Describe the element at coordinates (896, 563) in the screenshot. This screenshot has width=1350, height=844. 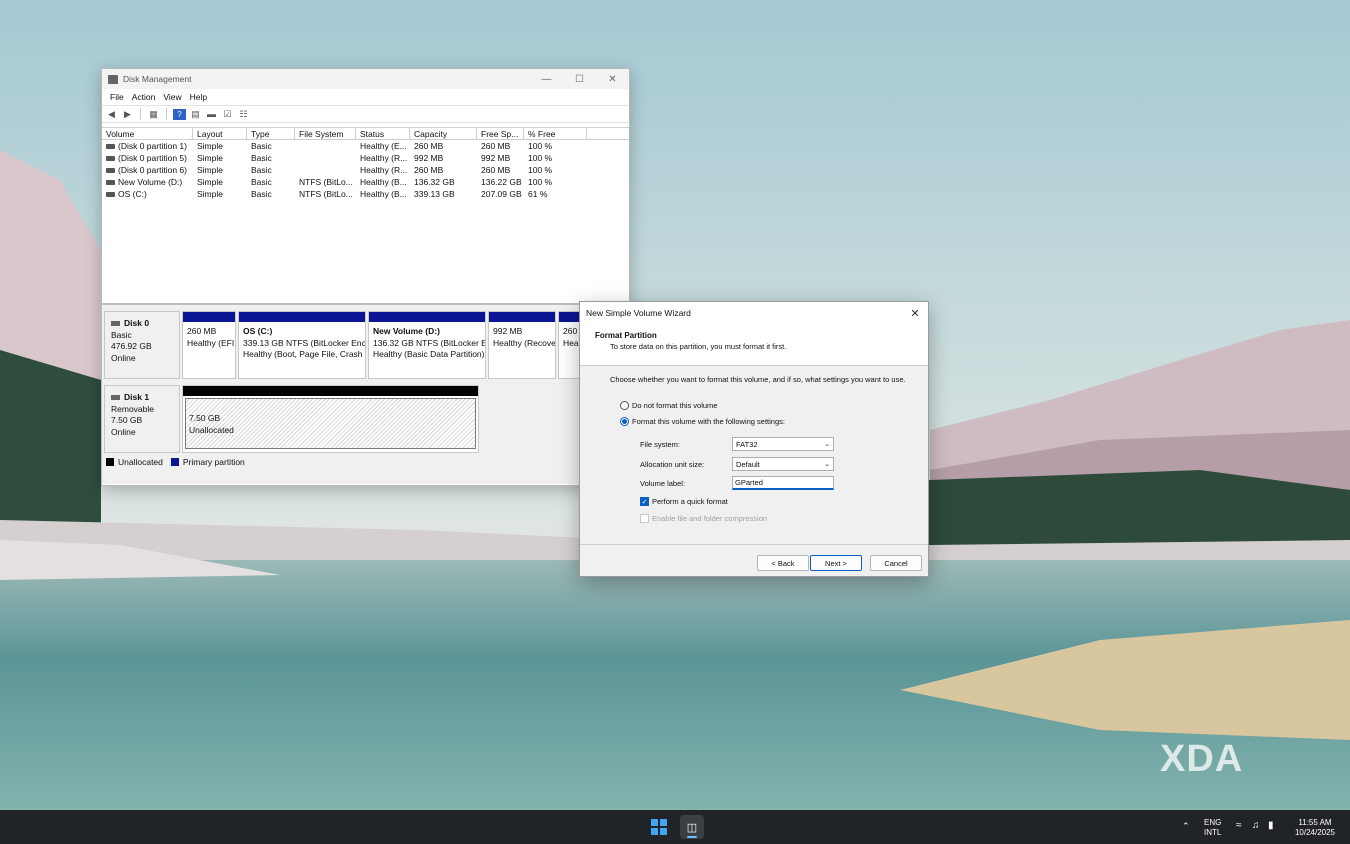
I see `cancel-button: Cancel` at that location.